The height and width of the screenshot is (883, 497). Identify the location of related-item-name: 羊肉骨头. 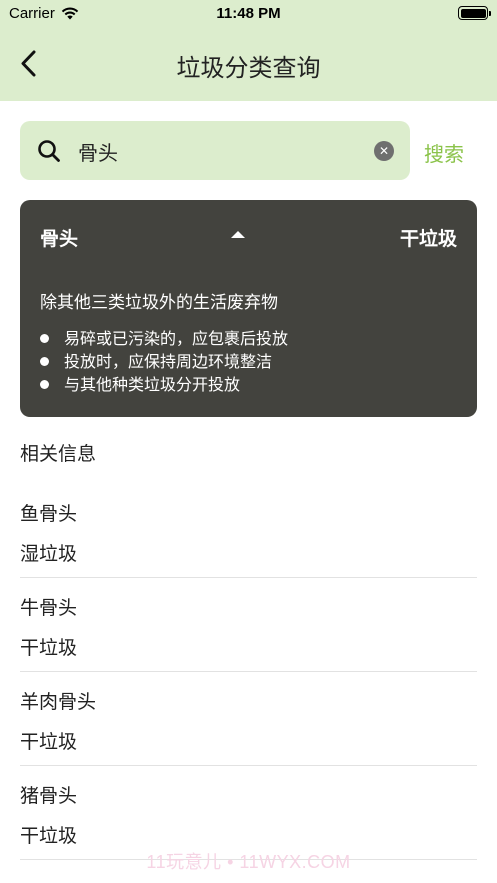
(58, 702).